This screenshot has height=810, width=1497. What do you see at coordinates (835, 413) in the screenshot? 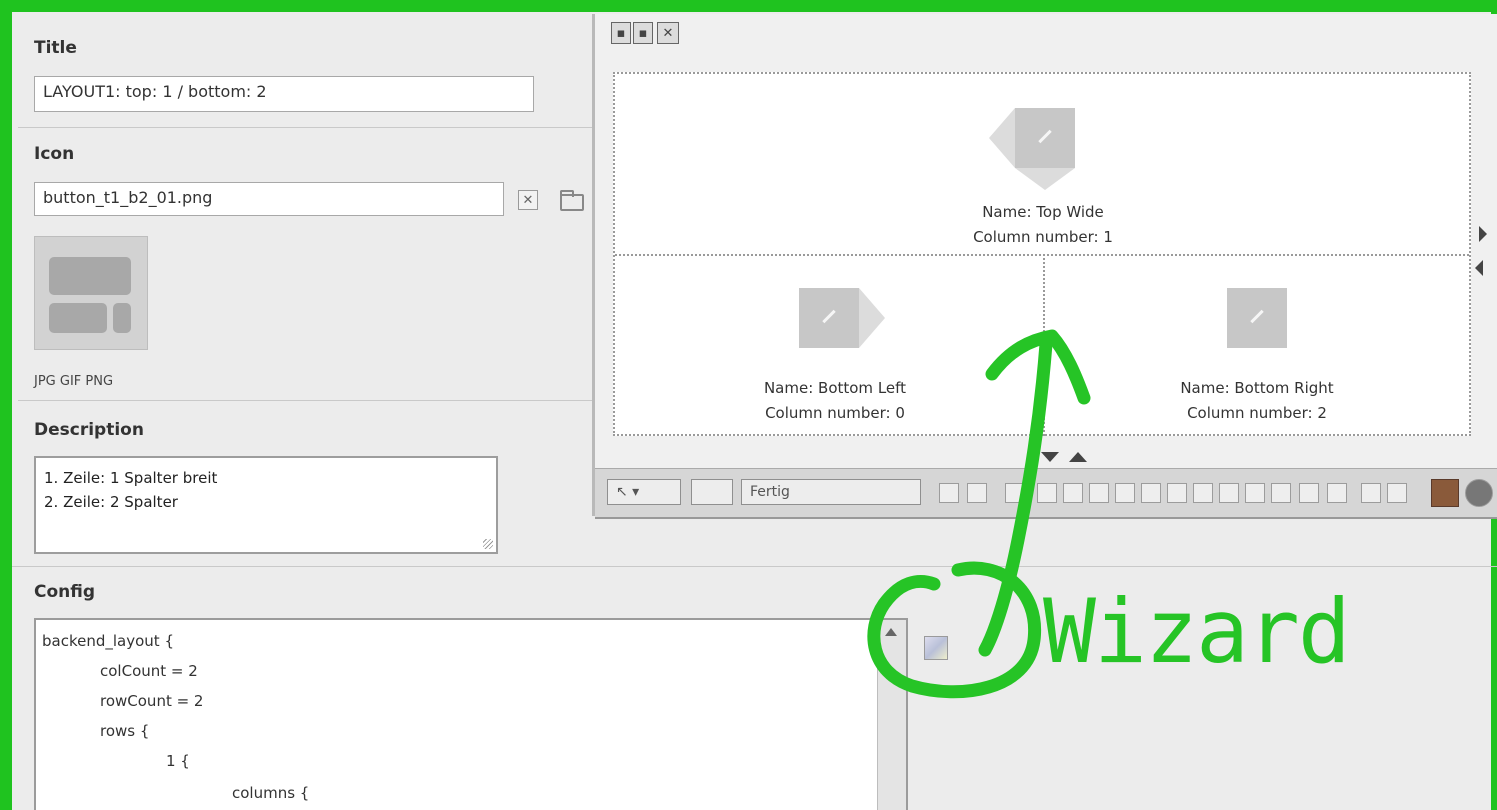
I see `cell-column-number: Column number: 0` at bounding box center [835, 413].